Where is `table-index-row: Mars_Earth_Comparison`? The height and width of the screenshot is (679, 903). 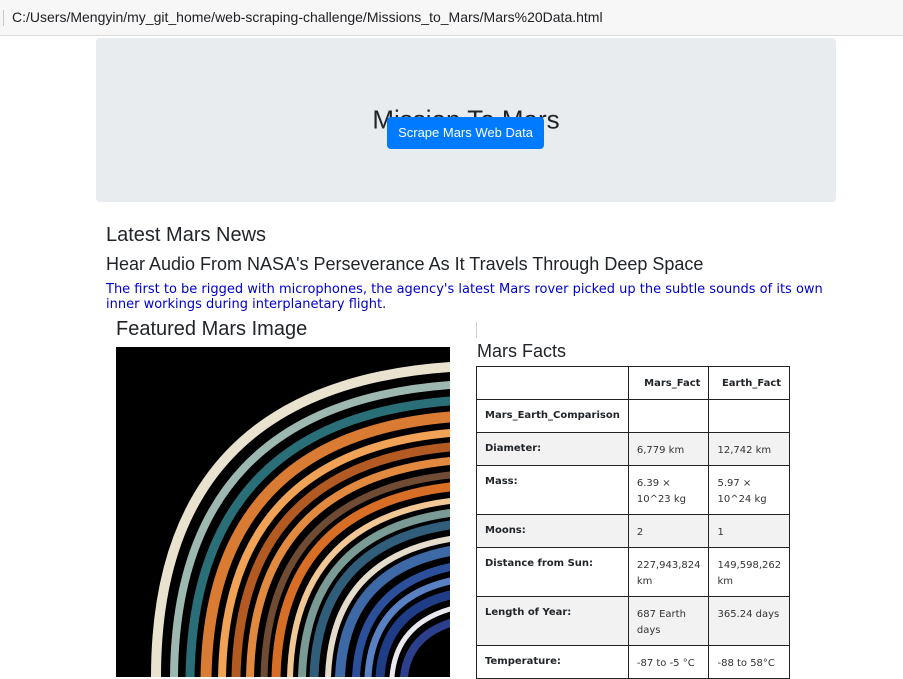 table-index-row: Mars_Earth_Comparison is located at coordinates (633, 416).